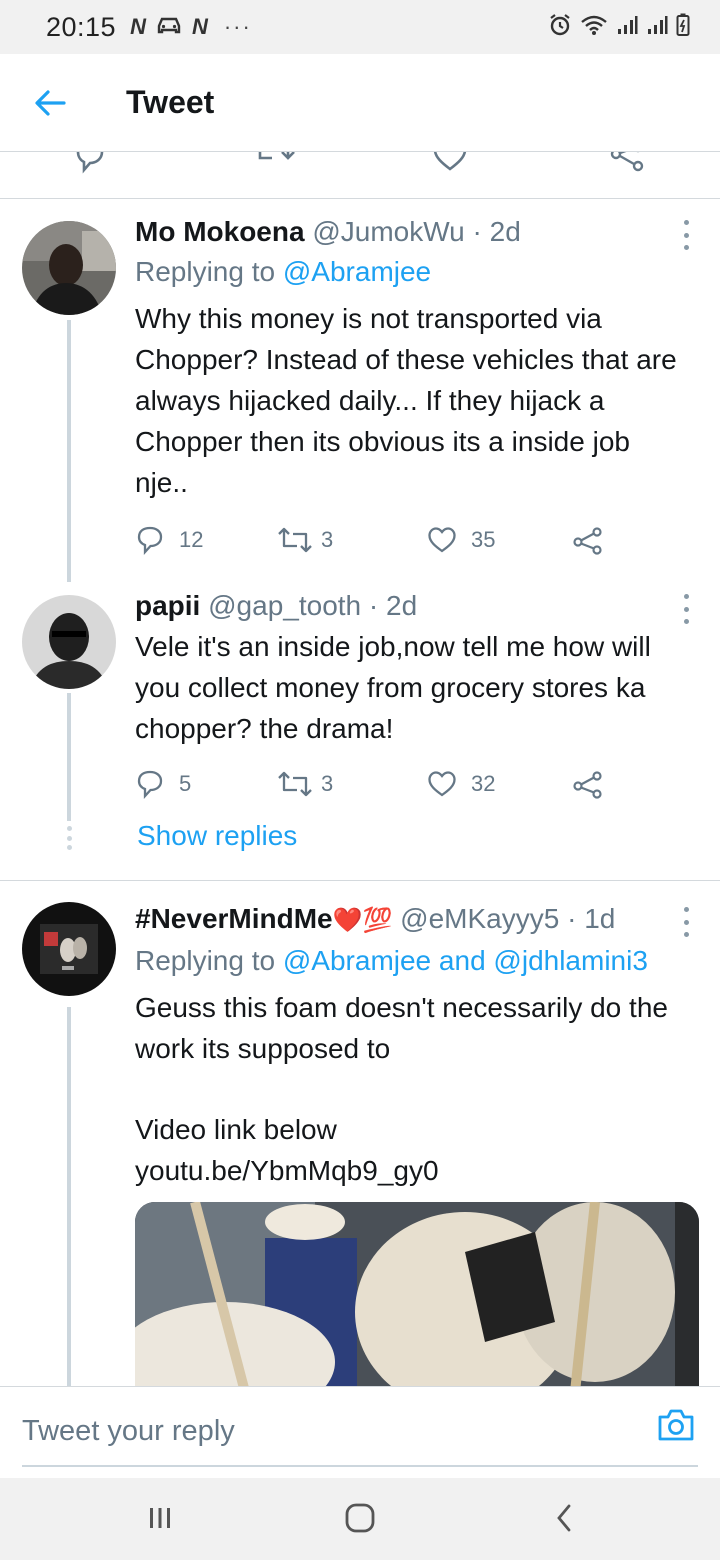 The image size is (720, 1560). I want to click on author-name: papii, so click(167, 605).